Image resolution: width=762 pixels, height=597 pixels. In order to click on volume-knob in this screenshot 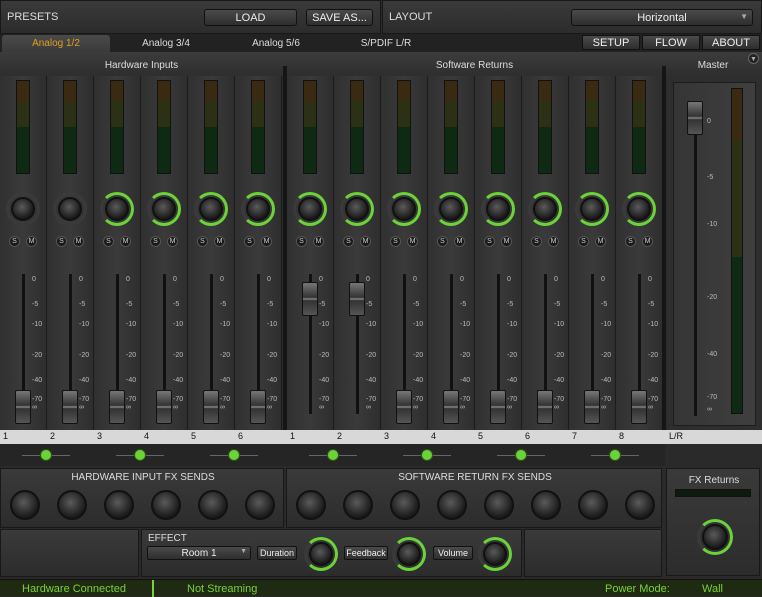, I will do `click(495, 554)`.